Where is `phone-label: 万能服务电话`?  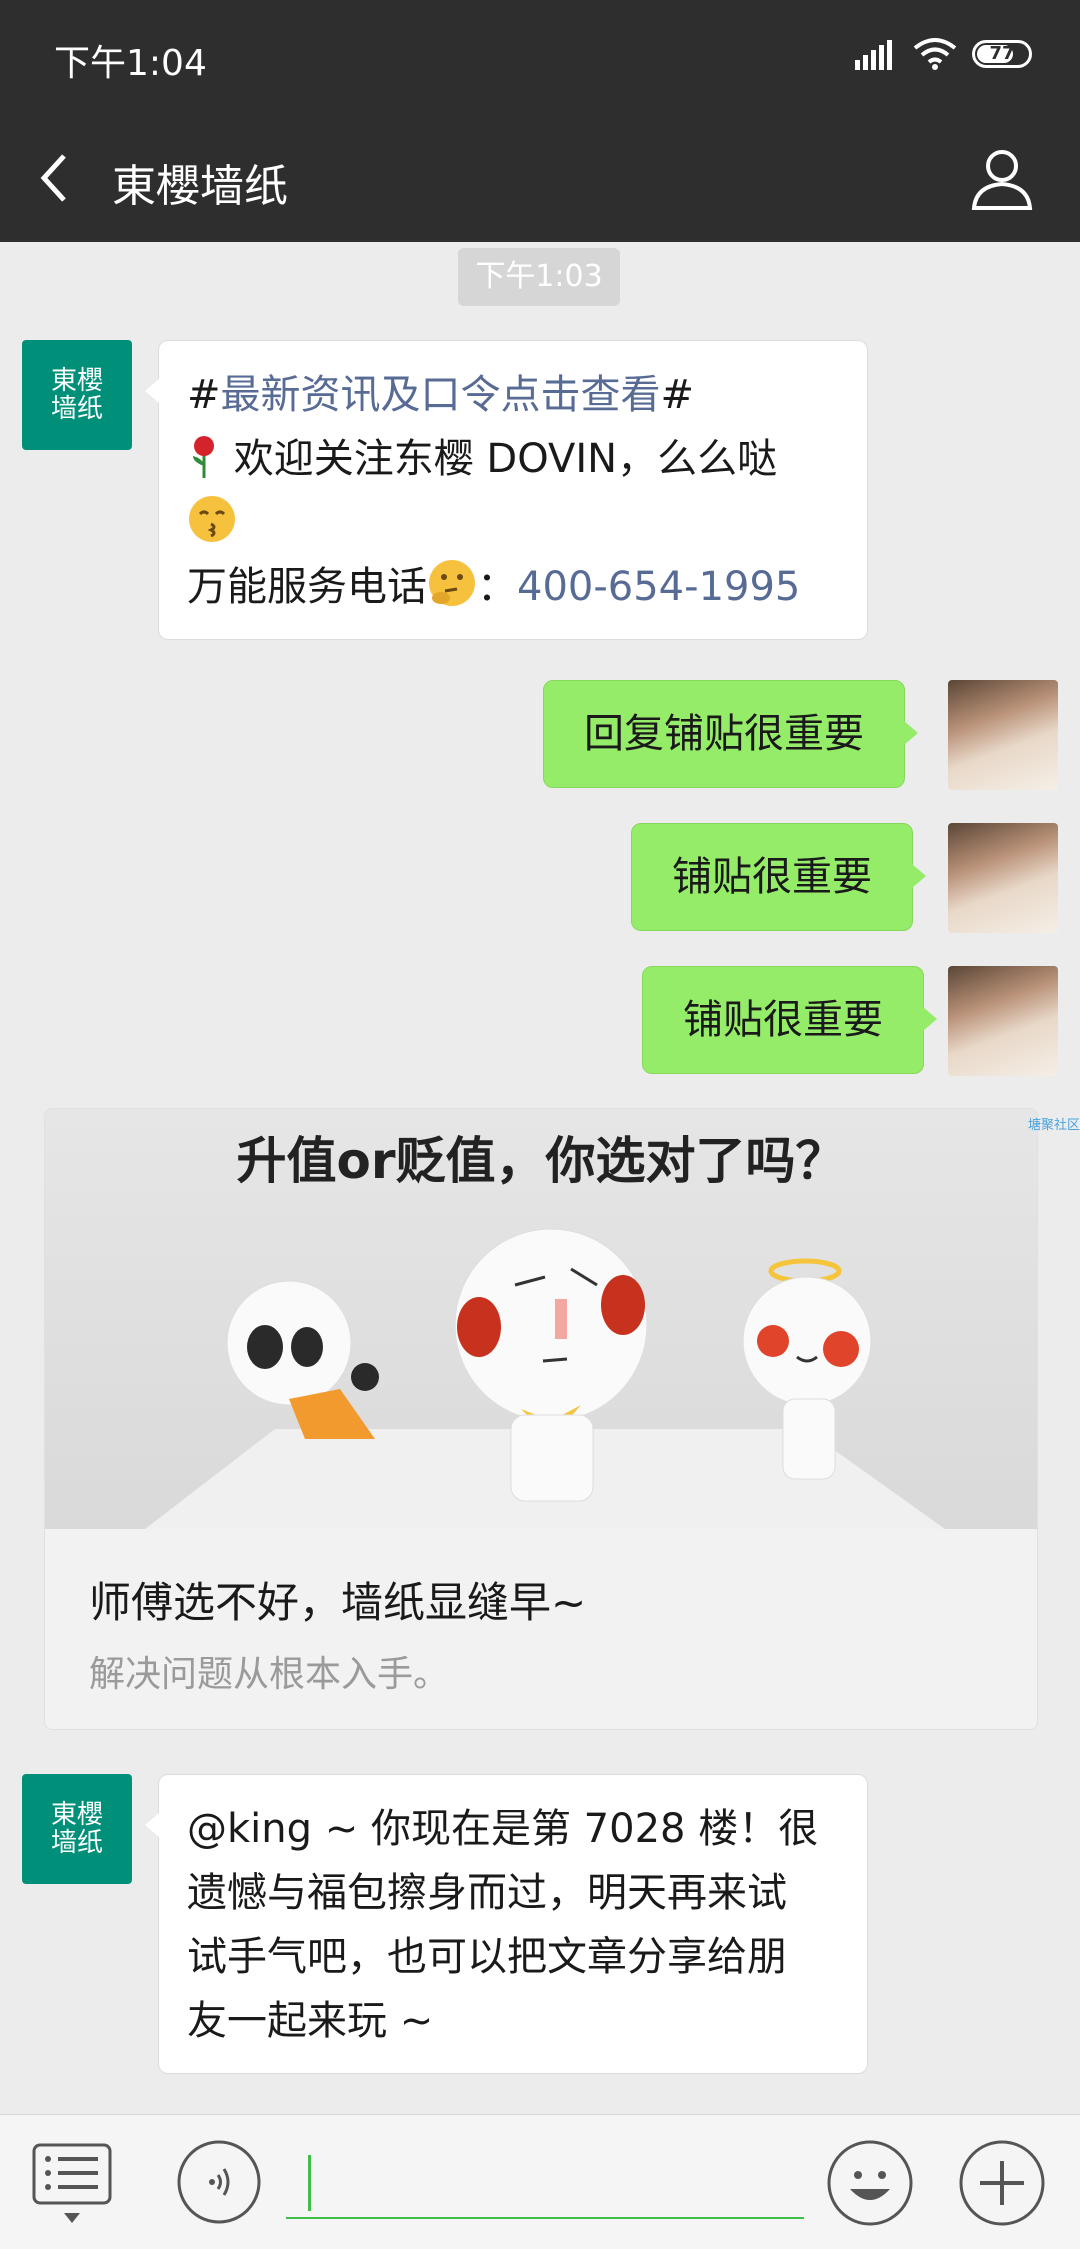
phone-label: 万能服务电话 is located at coordinates (307, 587).